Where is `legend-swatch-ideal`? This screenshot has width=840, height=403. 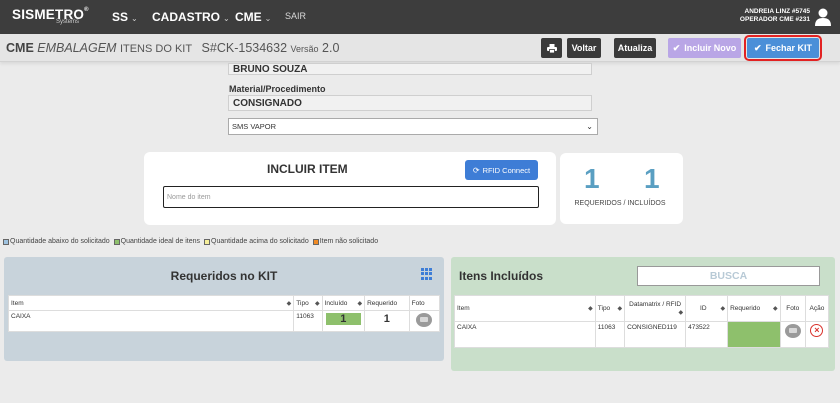
legend-swatch-ideal is located at coordinates (116, 241).